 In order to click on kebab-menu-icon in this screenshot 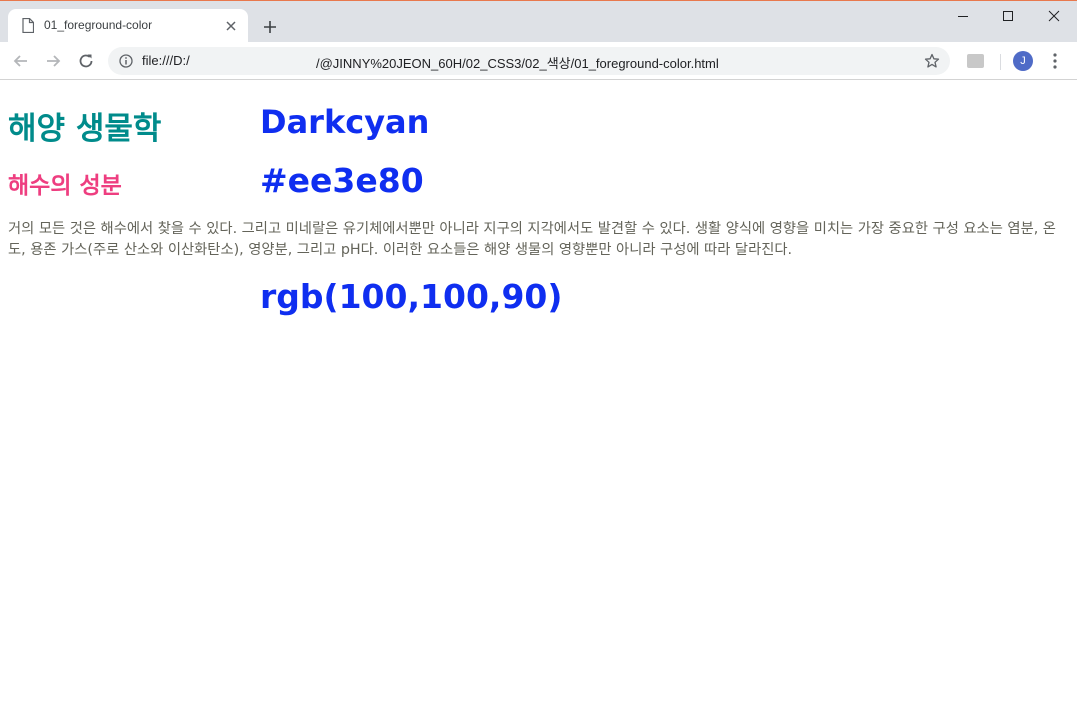, I will do `click(1055, 61)`.